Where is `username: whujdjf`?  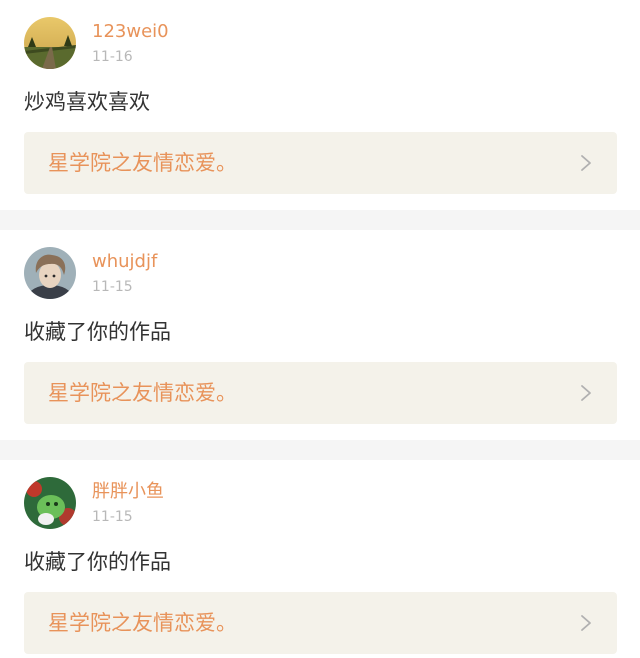
username: whujdjf is located at coordinates (124, 262).